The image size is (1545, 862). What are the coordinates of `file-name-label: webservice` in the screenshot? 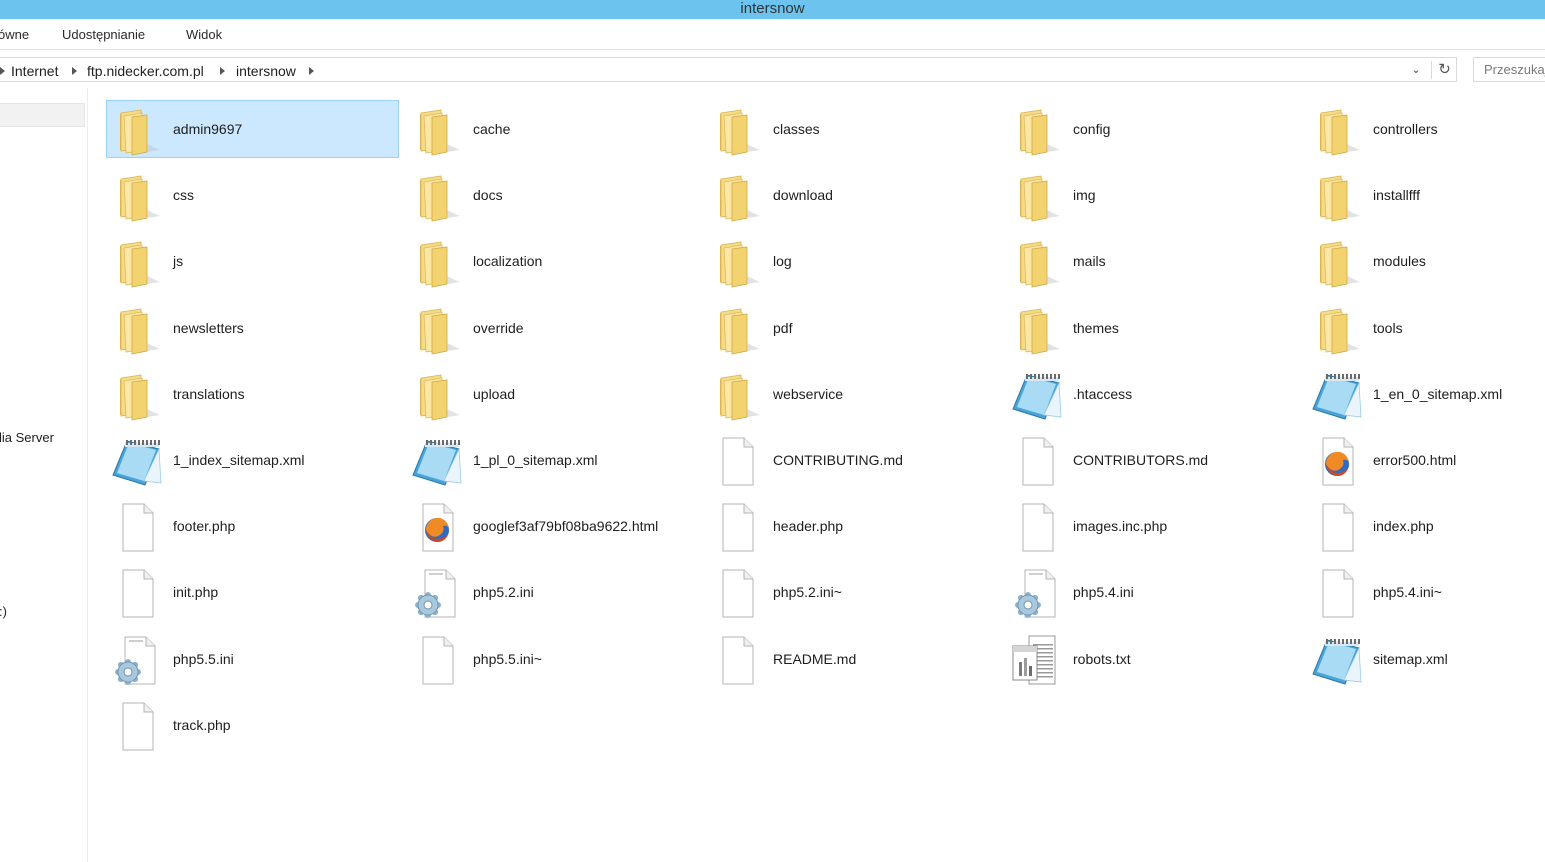 It's located at (808, 394).